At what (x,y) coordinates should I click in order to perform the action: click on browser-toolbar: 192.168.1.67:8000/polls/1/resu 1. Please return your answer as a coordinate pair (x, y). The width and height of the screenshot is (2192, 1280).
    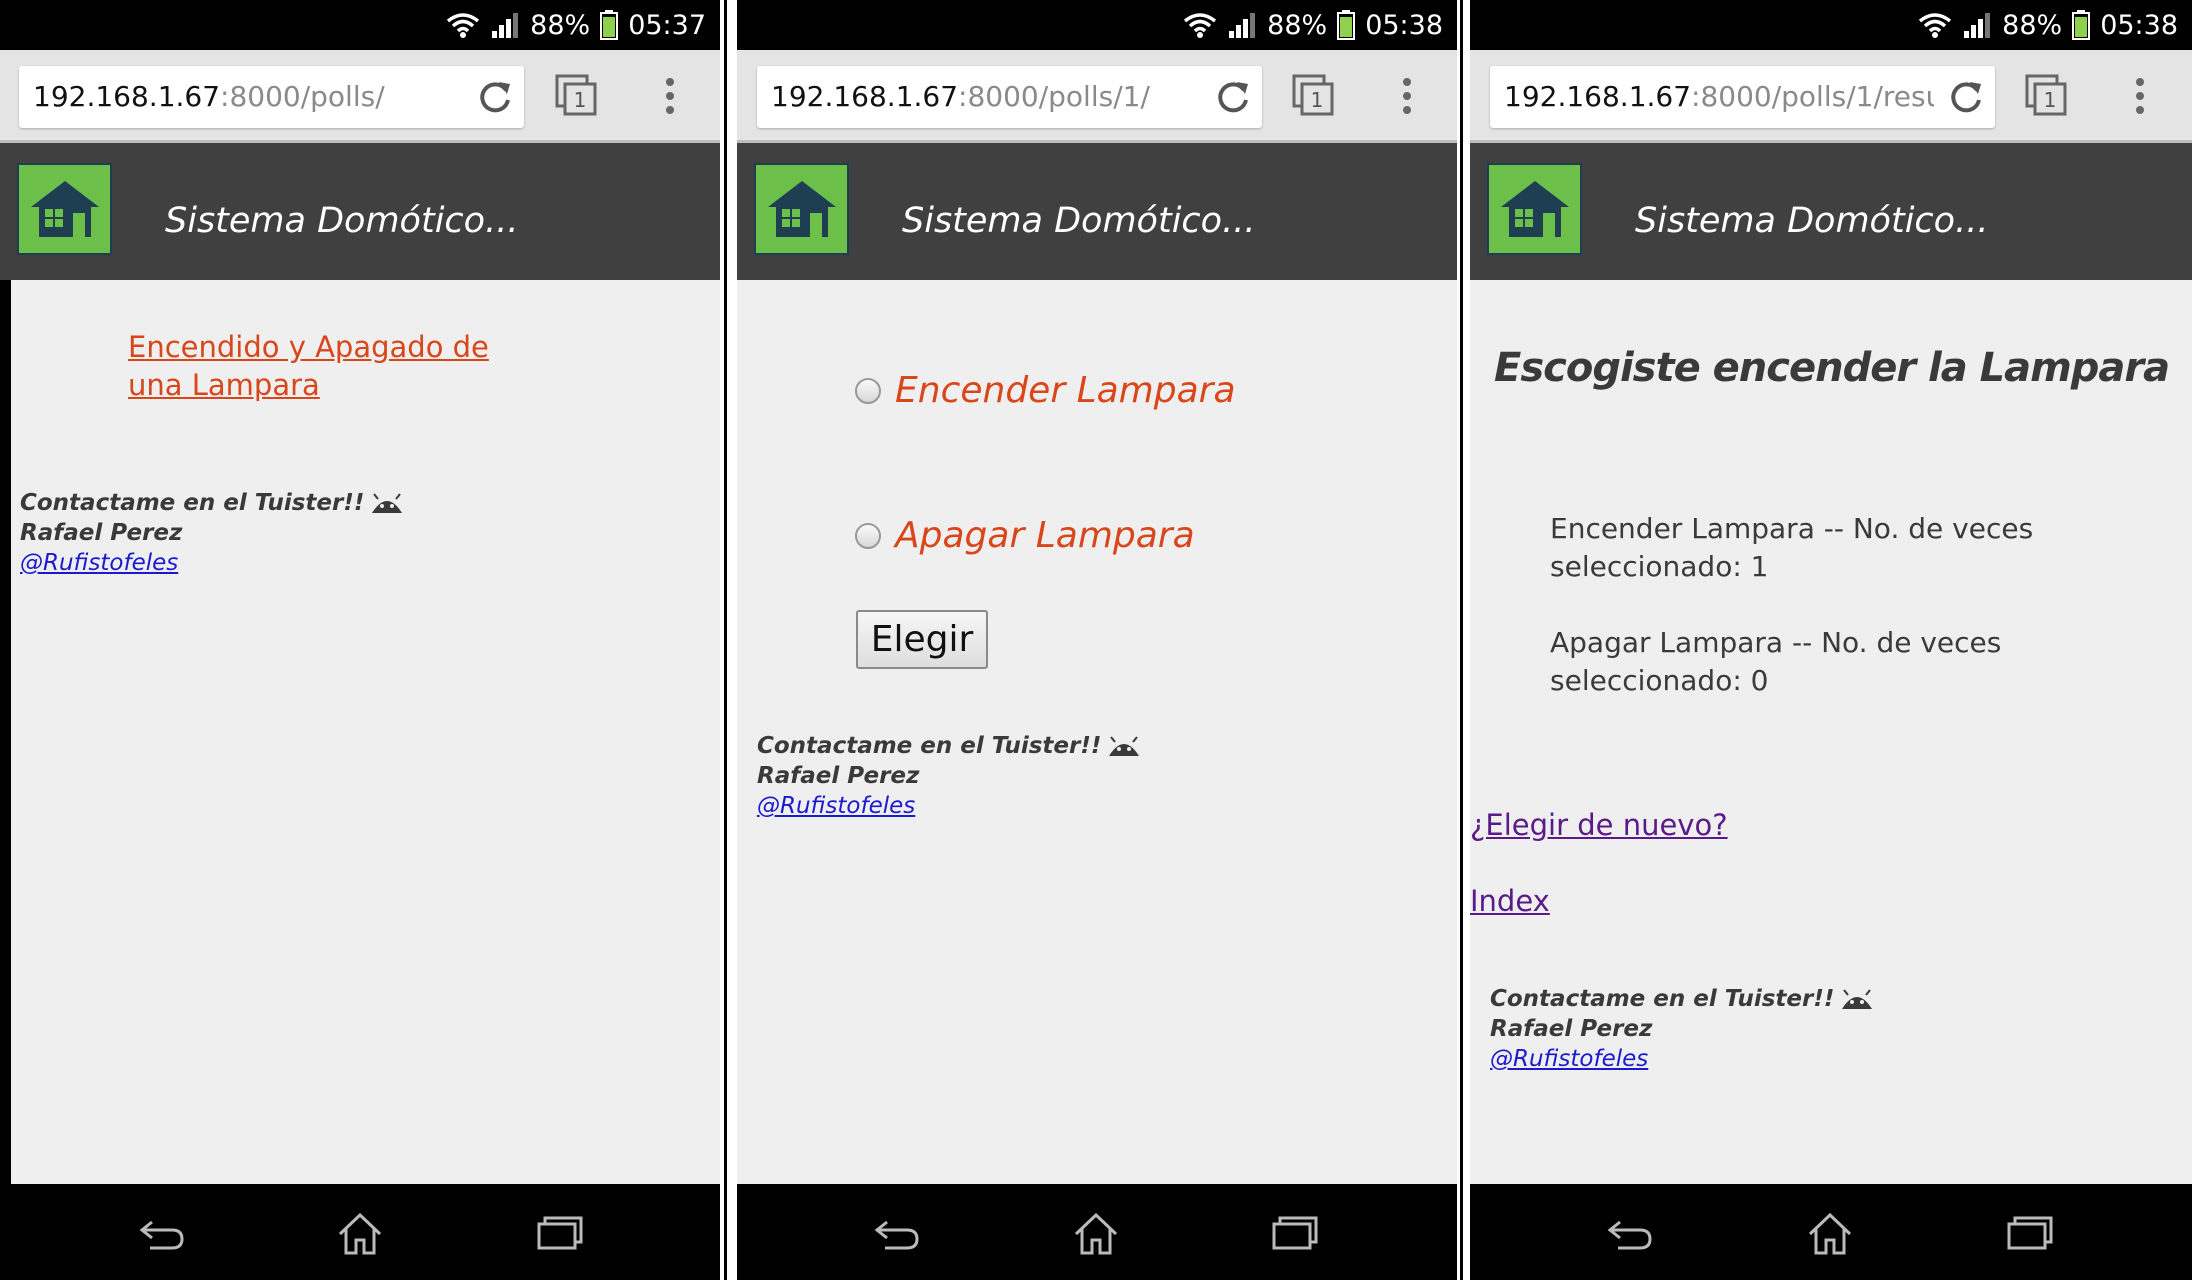
    Looking at the image, I should click on (1831, 96).